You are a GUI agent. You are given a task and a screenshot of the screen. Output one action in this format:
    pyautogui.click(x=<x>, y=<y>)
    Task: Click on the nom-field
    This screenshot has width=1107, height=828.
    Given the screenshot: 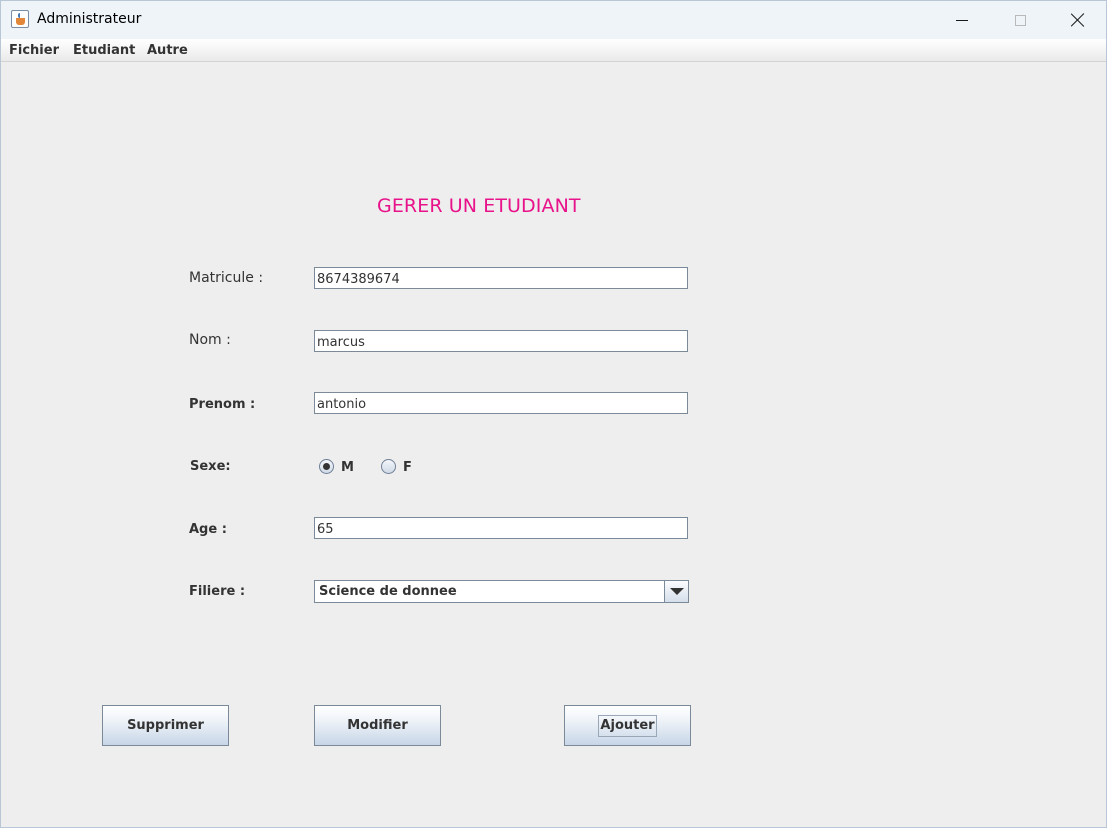 What is the action you would take?
    pyautogui.click(x=501, y=341)
    